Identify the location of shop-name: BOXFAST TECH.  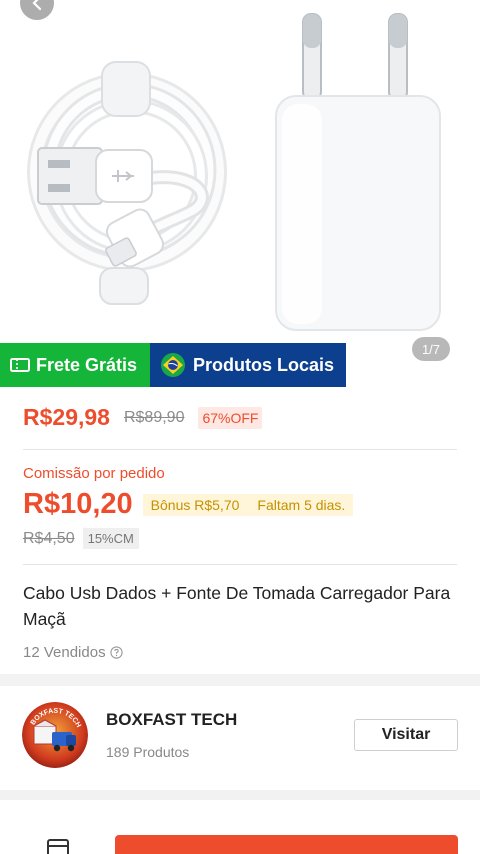
(171, 720).